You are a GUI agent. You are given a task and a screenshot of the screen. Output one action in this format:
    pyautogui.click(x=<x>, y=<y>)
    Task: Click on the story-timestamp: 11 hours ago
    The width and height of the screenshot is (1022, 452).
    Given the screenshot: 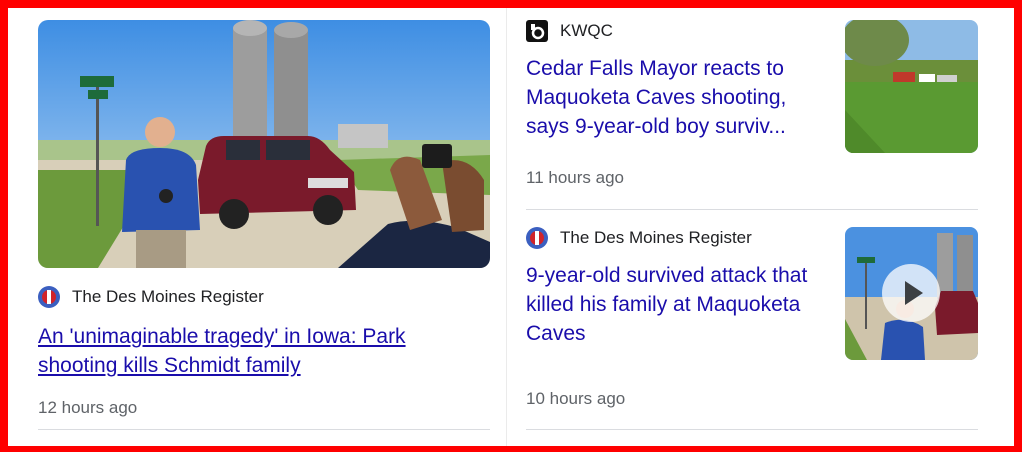 What is the action you would take?
    pyautogui.click(x=575, y=177)
    